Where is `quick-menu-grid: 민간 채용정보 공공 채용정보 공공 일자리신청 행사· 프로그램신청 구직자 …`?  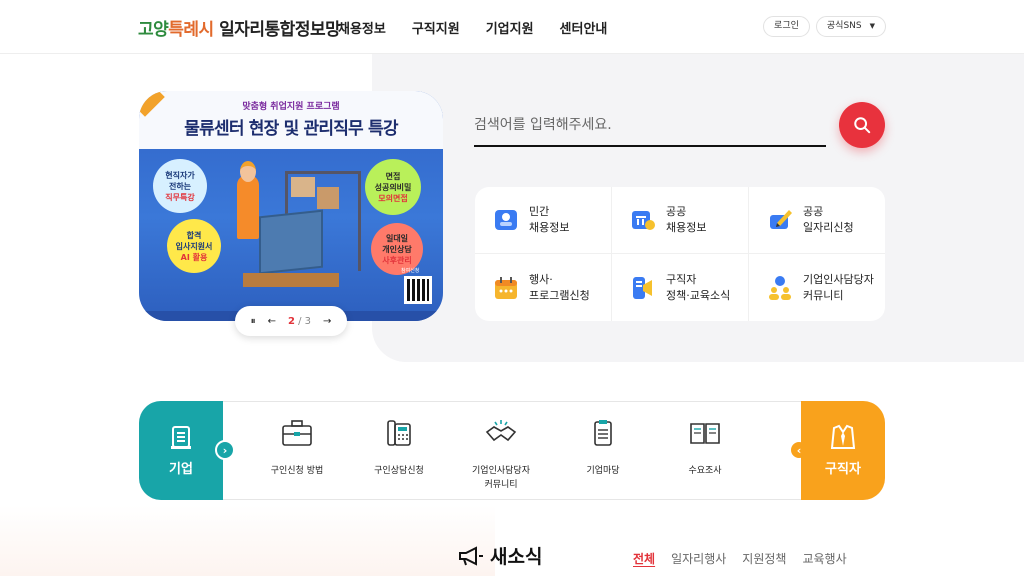
quick-menu-grid: 민간 채용정보 공공 채용정보 공공 일자리신청 행사· 프로그램신청 구직자 … is located at coordinates (680, 254).